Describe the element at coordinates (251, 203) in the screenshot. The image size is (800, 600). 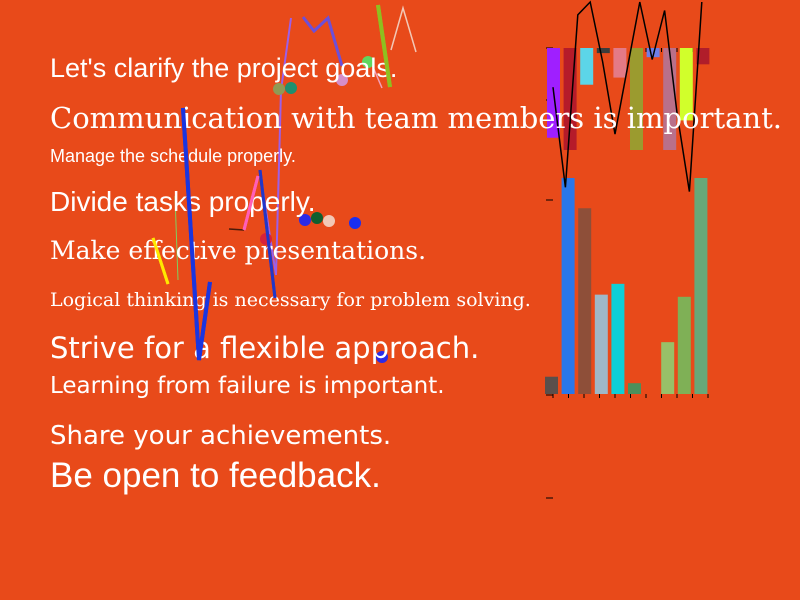
I see `stroke-pink-front` at that location.